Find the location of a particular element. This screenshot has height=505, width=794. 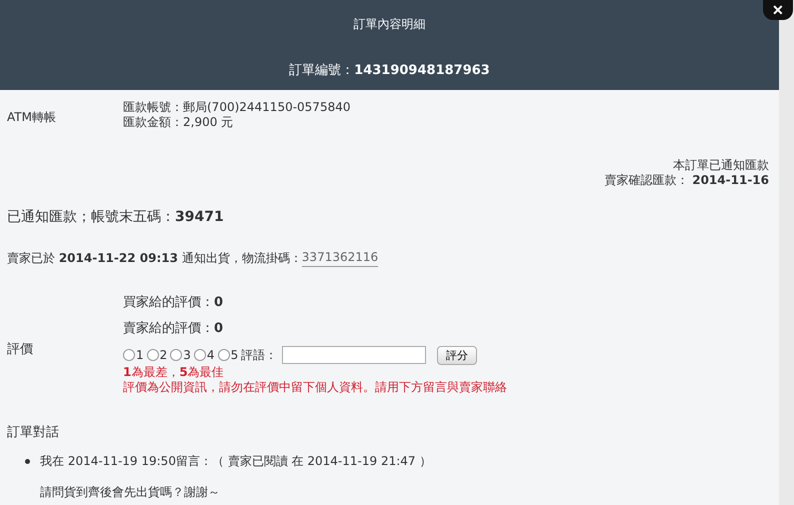

buyer-rating: 買家給的評價：0 is located at coordinates (173, 303).